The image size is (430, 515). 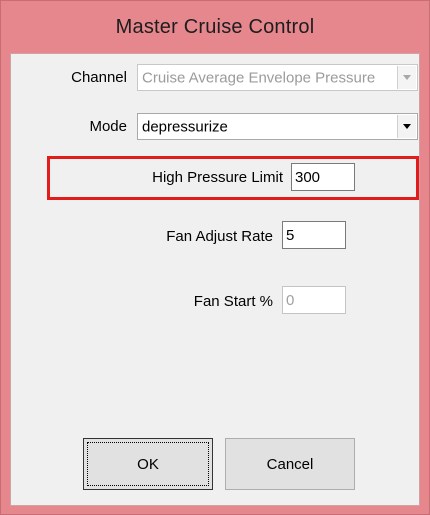 What do you see at coordinates (108, 126) in the screenshot?
I see `mode-label: Mode` at bounding box center [108, 126].